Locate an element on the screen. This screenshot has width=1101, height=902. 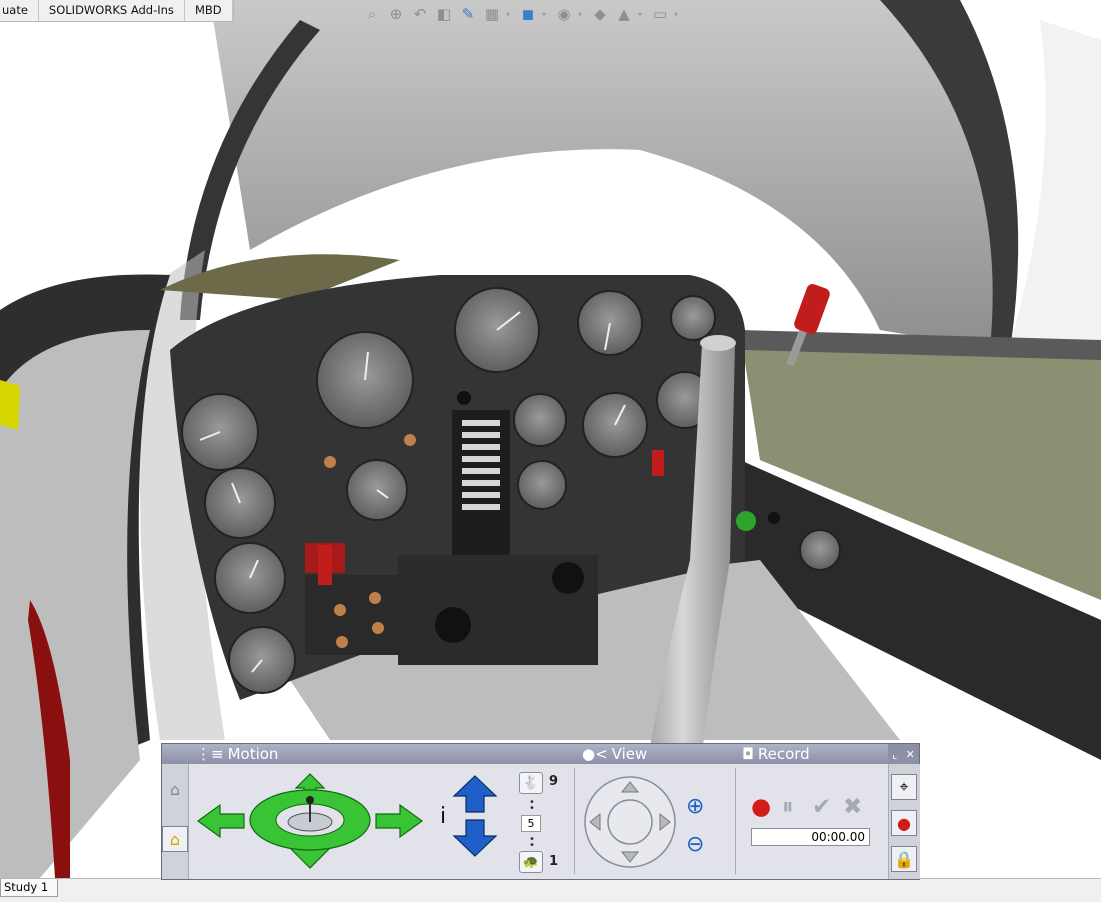
cancel-button: ✖ is located at coordinates (852, 807).